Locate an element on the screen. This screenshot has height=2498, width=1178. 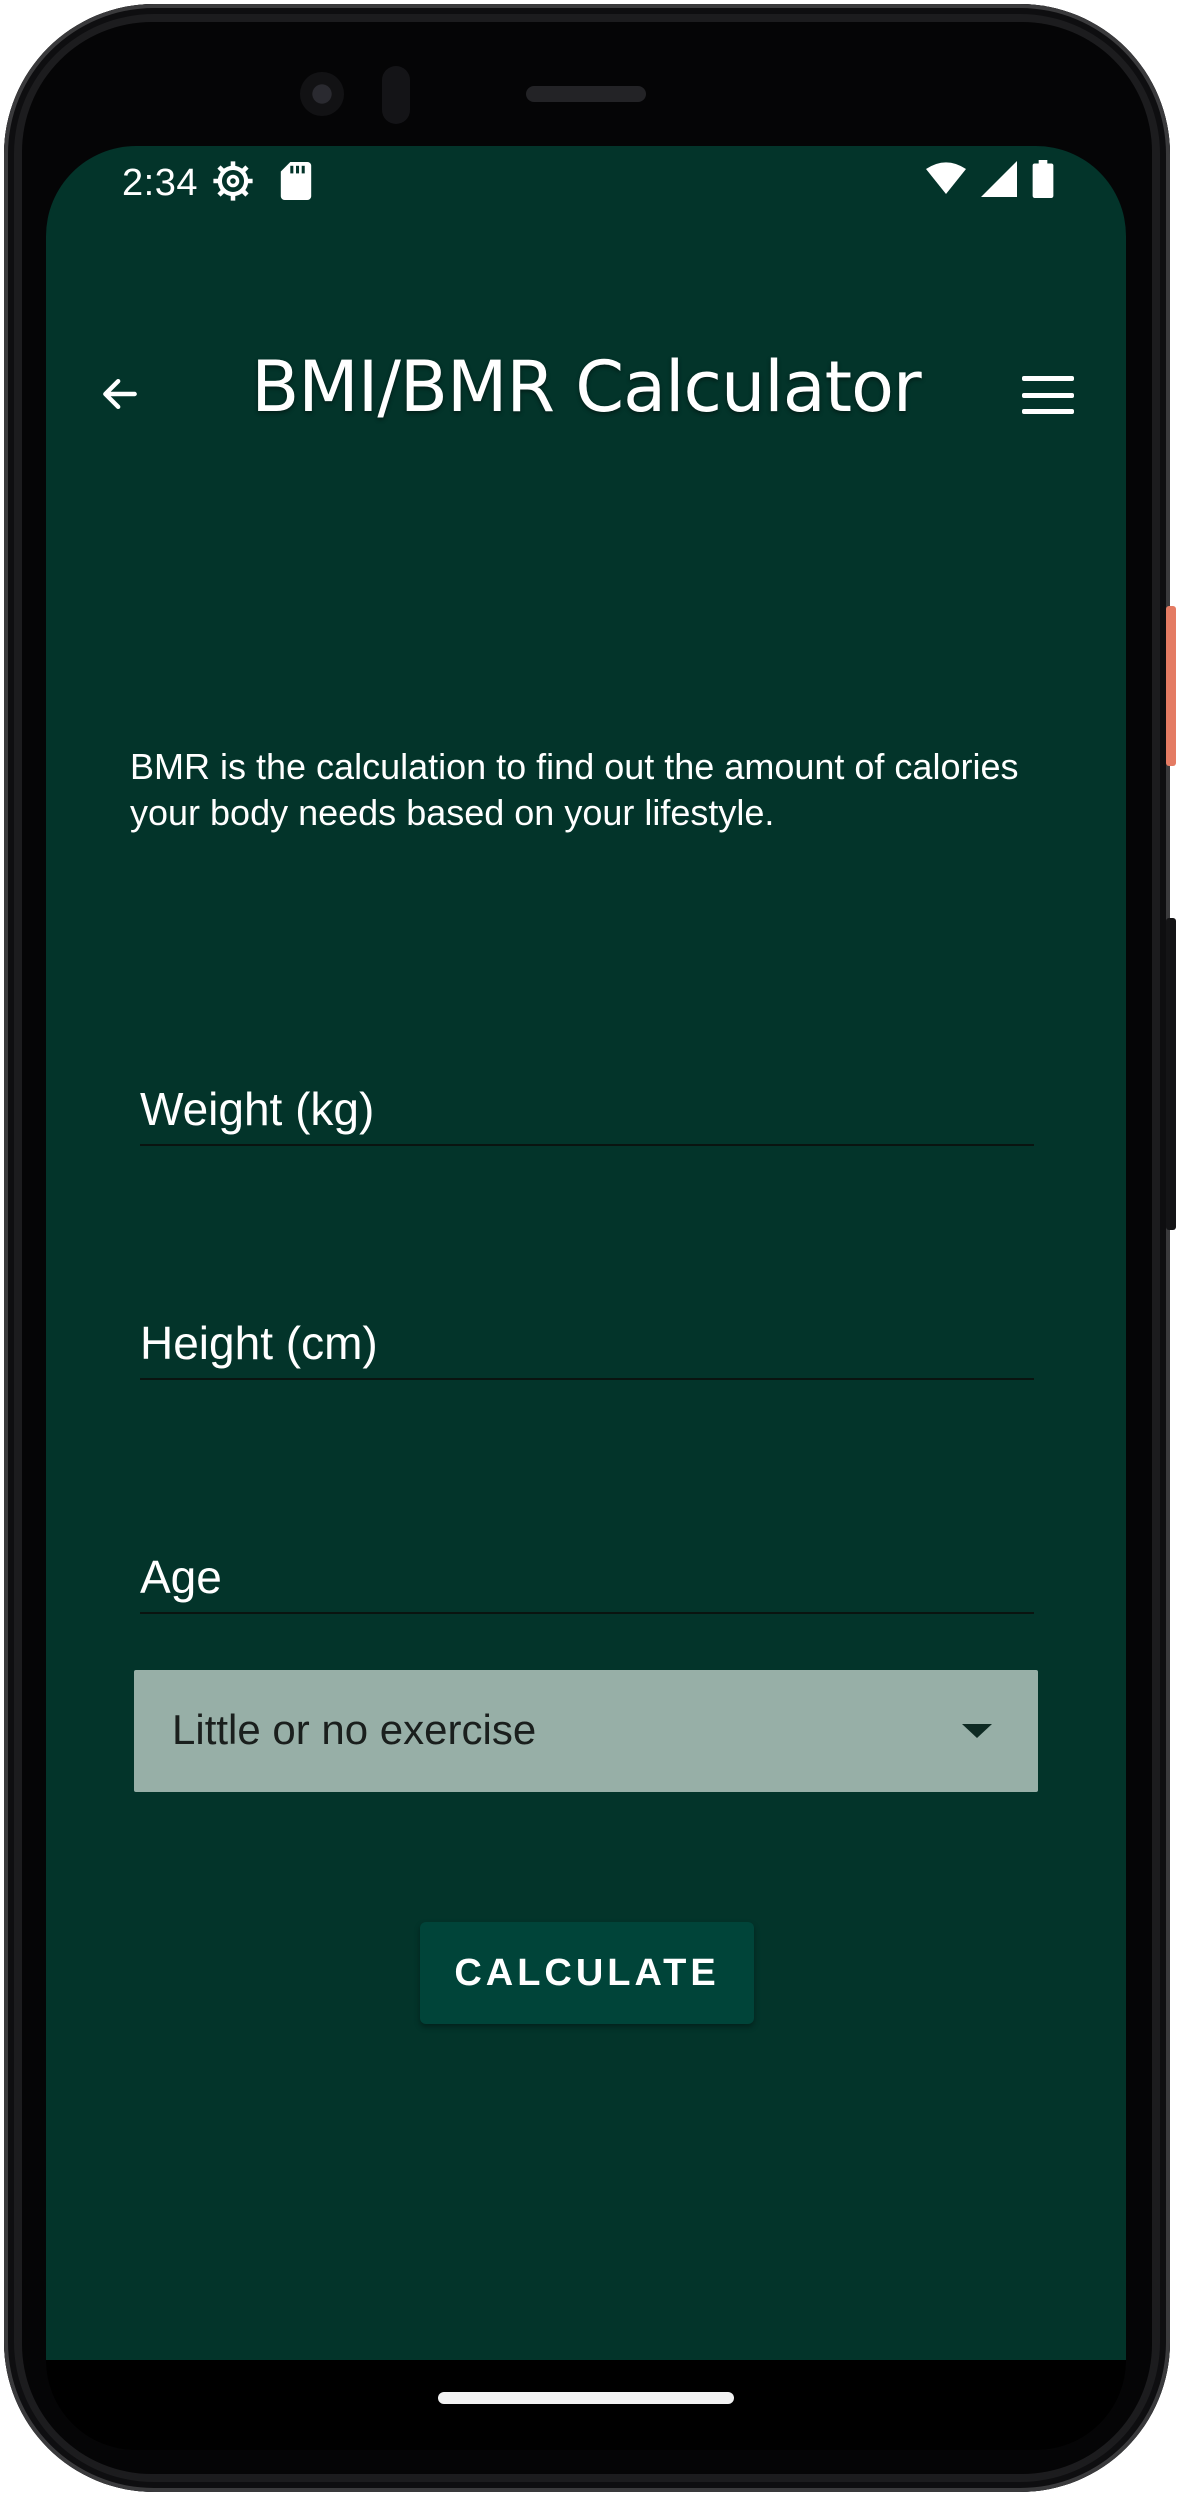
sd-card-icon is located at coordinates (296, 181).